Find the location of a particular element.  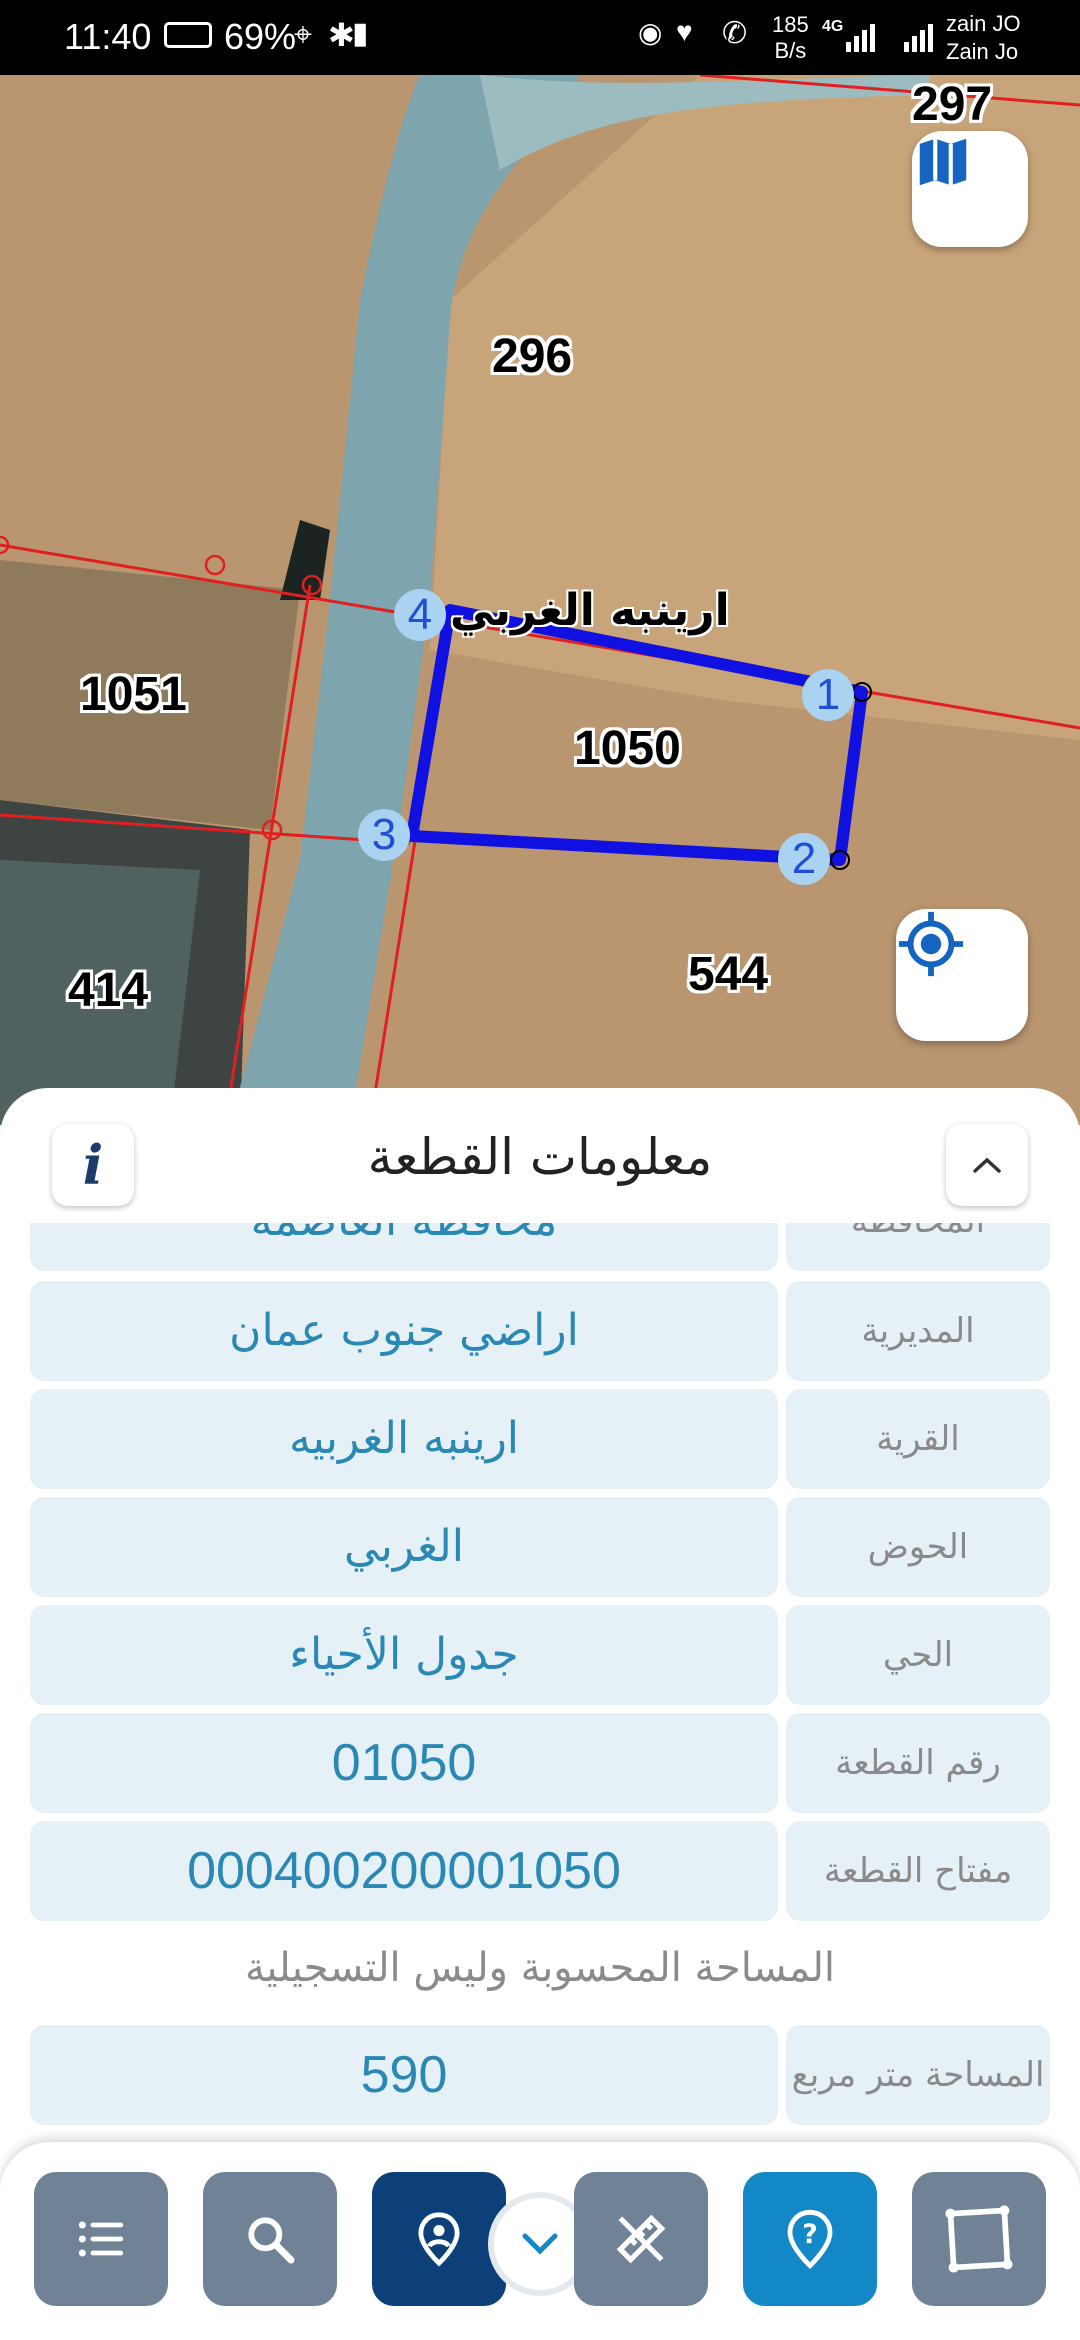

parcel-label: 544 is located at coordinates (728, 974).